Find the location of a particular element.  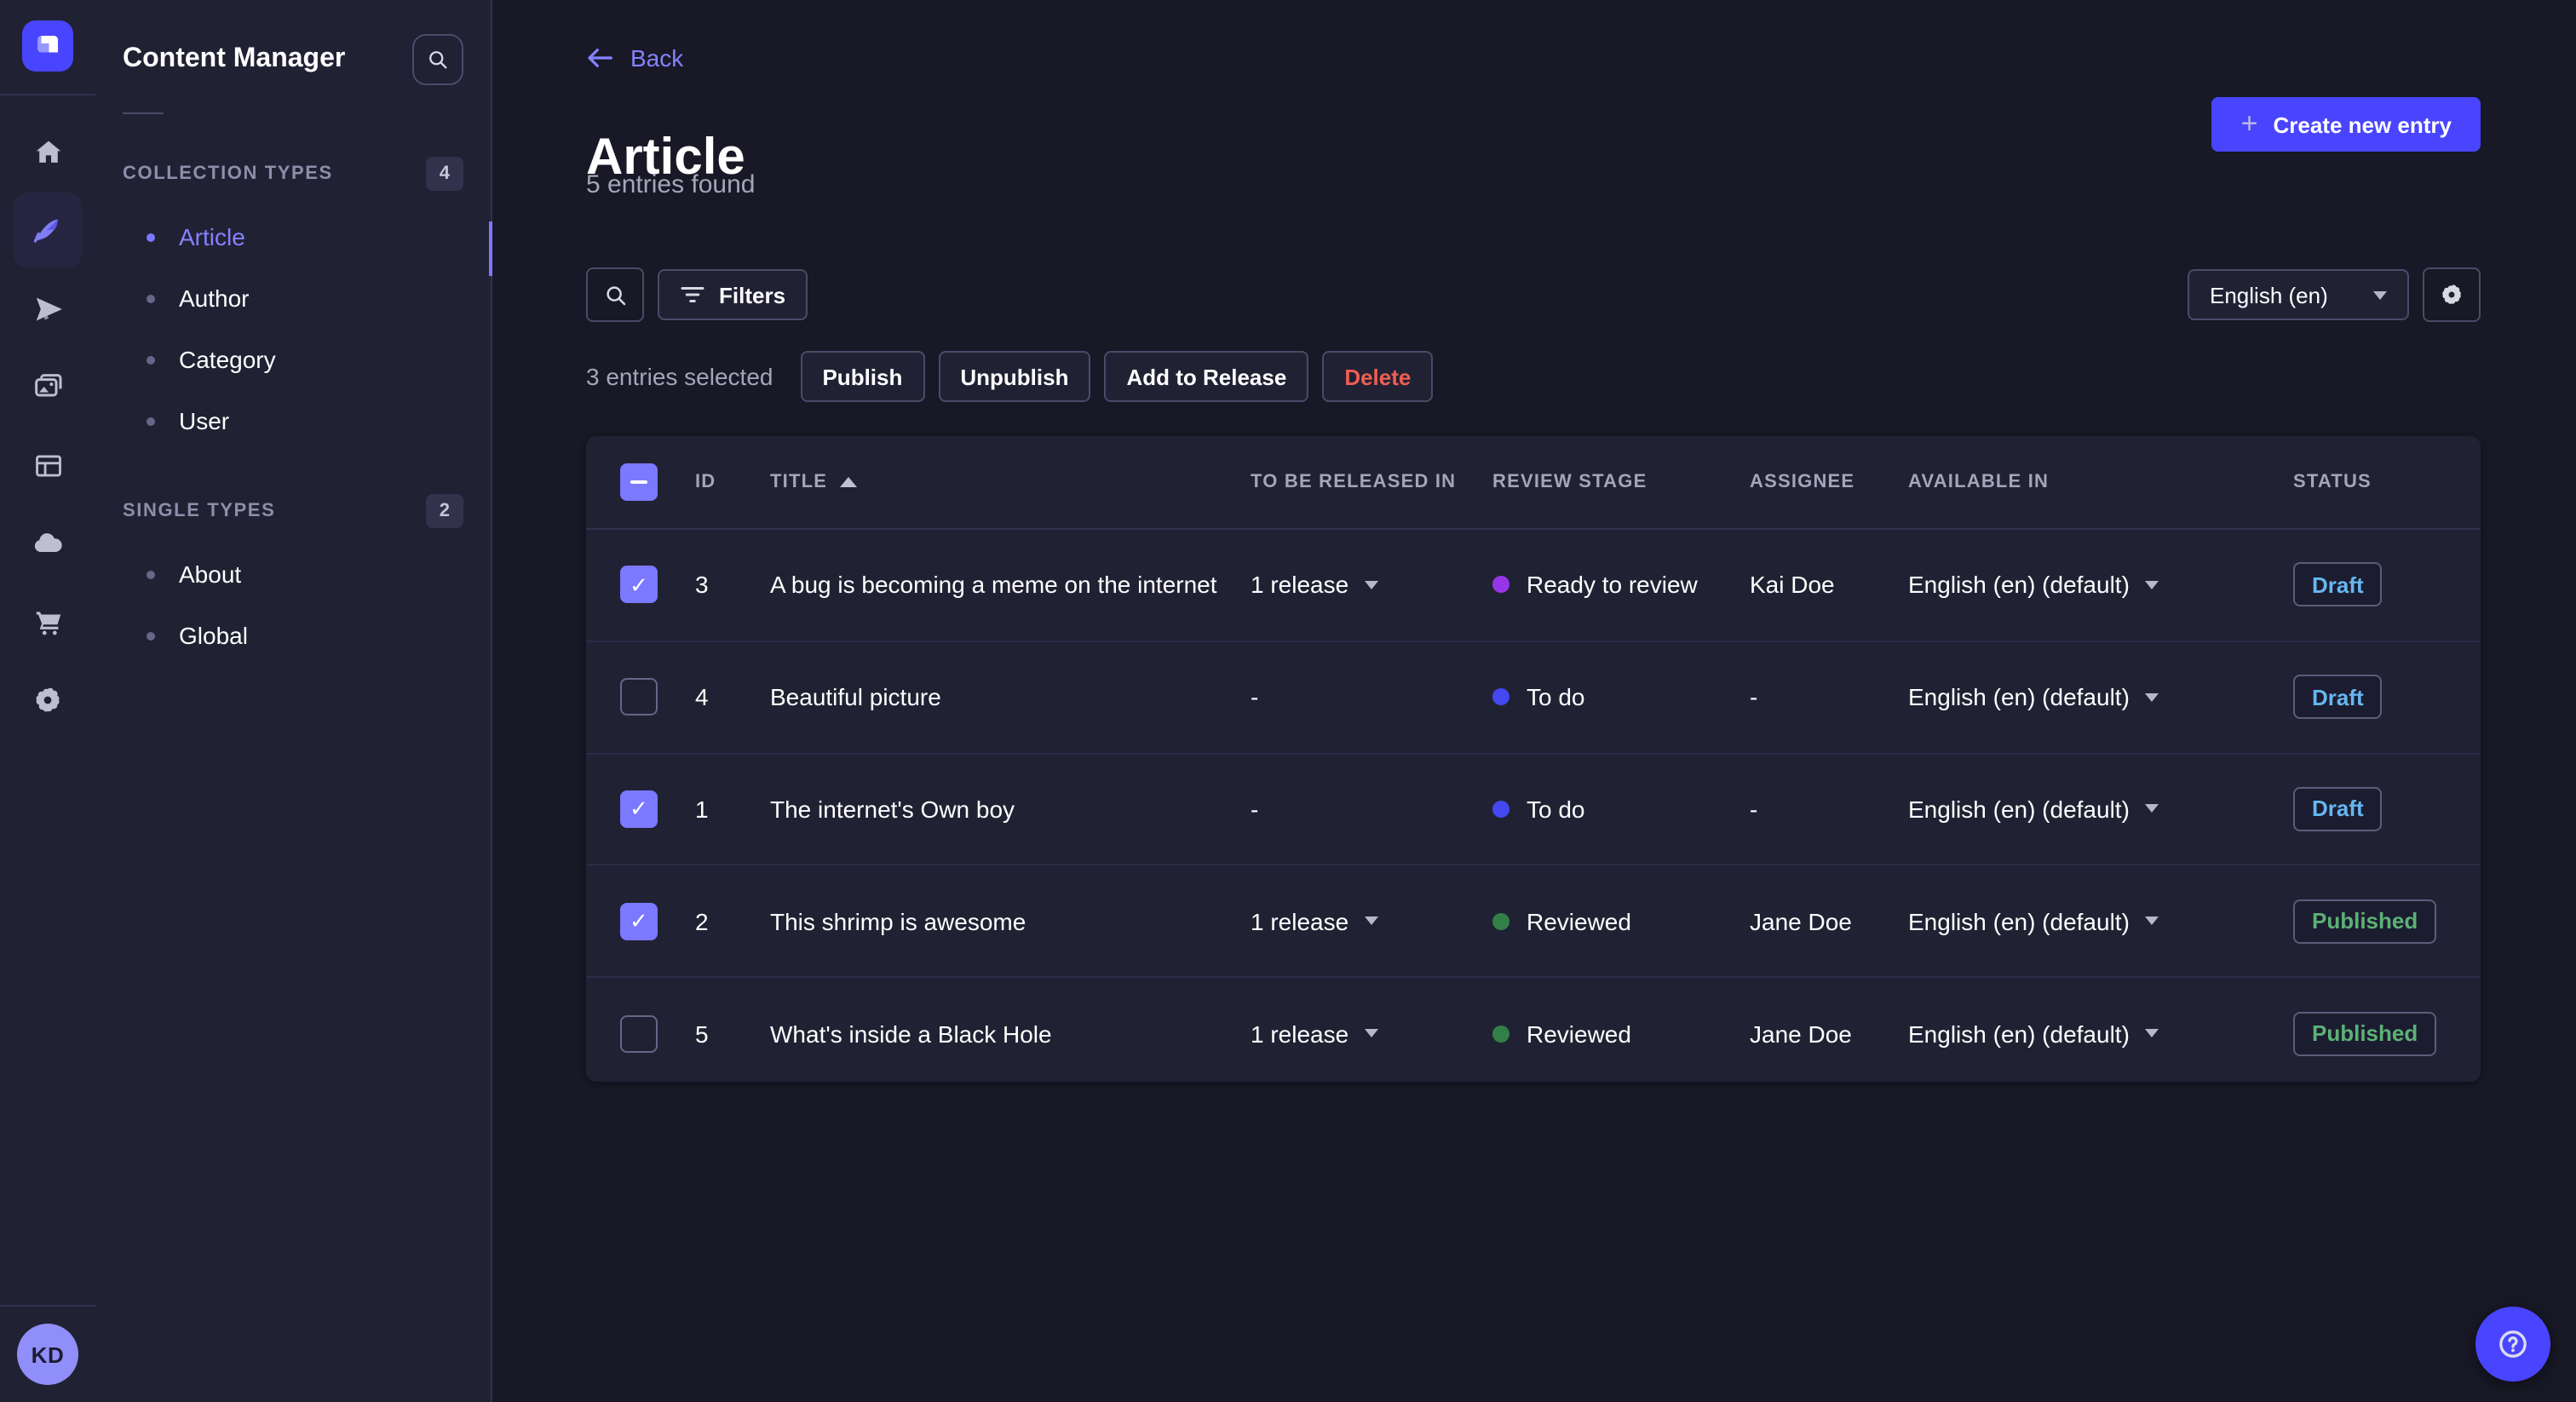

cart-icon is located at coordinates (48, 621).